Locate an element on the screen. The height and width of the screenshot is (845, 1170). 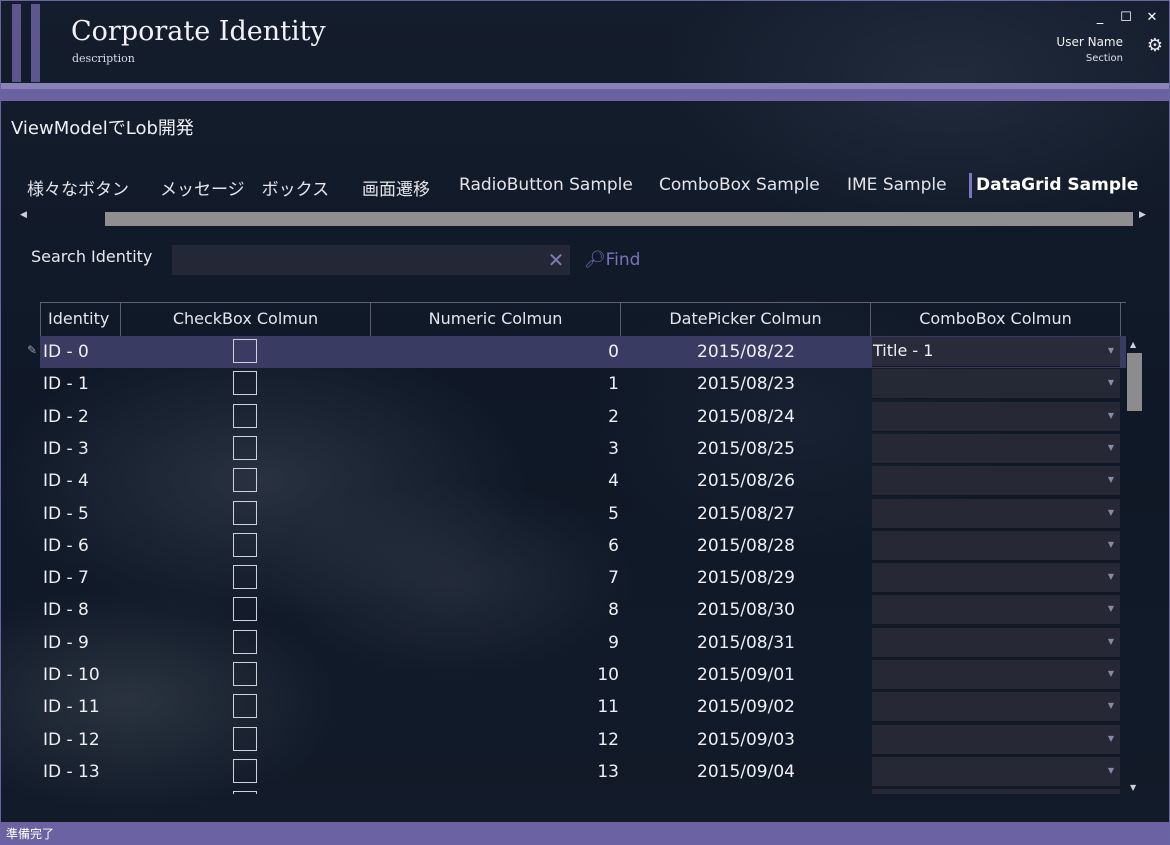
table-row: ID - 4 4 2015/08/26 ▼ is located at coordinates (583, 481).